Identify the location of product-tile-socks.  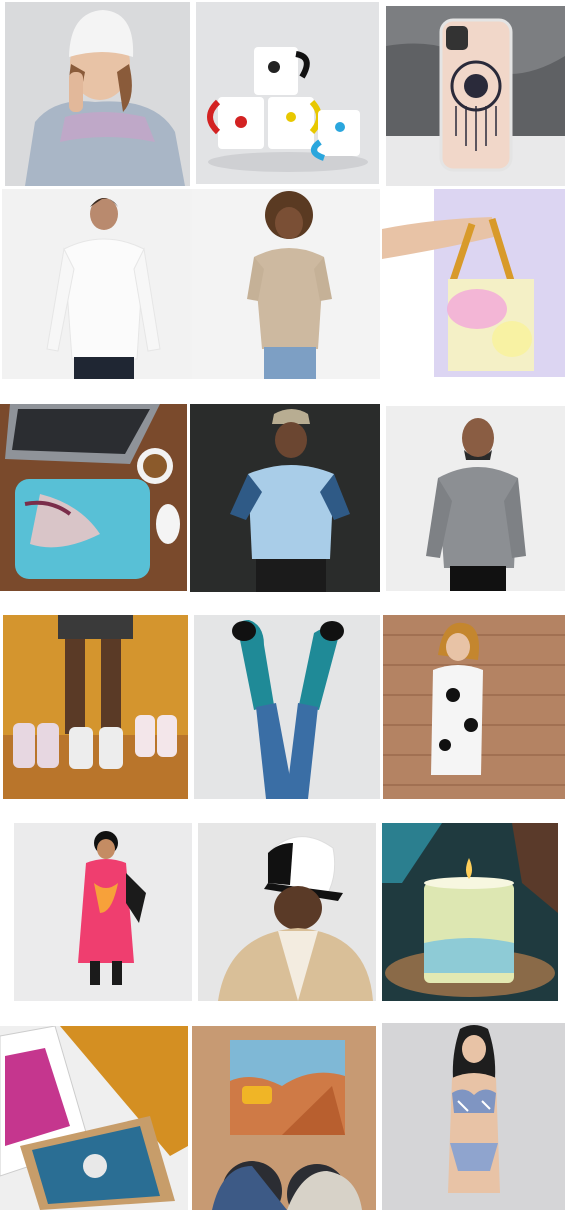
(287, 707).